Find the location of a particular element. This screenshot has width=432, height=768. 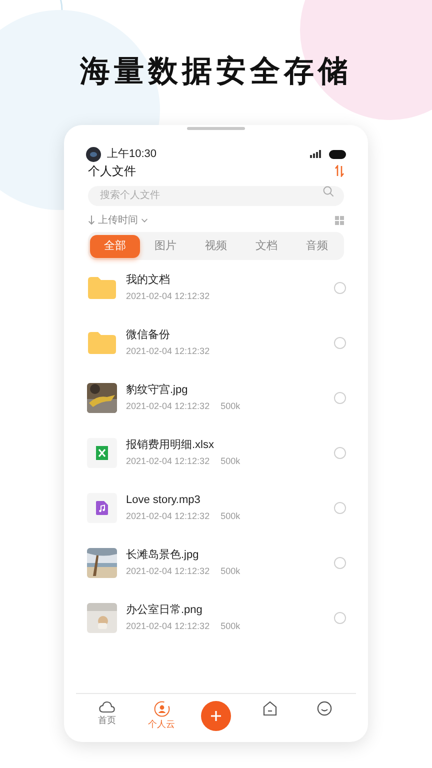

camera-icon is located at coordinates (93, 154).